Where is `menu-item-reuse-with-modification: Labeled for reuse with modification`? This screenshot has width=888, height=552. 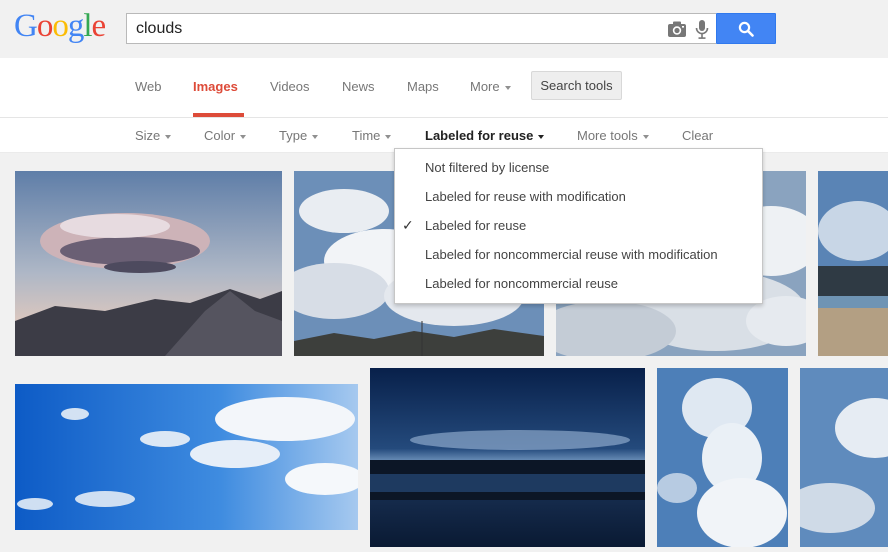
menu-item-reuse-with-modification: Labeled for reuse with modification is located at coordinates (578, 196).